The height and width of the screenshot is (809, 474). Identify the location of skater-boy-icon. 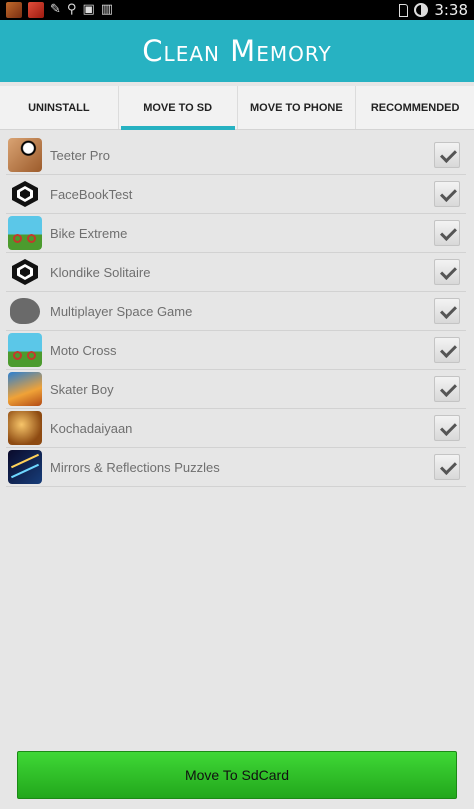
(25, 389).